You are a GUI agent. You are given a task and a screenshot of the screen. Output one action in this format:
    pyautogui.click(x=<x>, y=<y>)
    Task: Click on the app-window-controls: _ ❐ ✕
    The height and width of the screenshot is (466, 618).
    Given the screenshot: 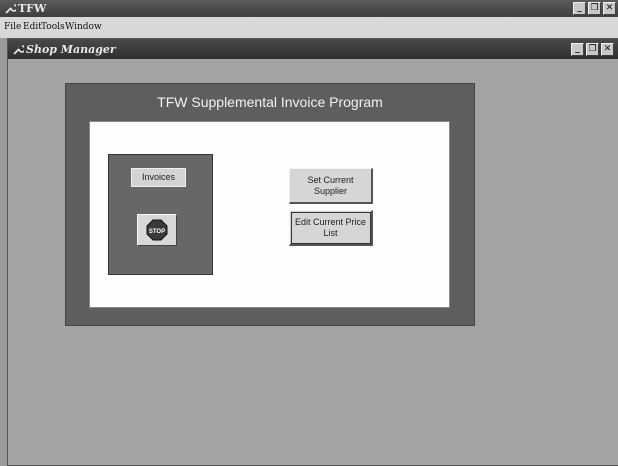 What is the action you would take?
    pyautogui.click(x=594, y=8)
    